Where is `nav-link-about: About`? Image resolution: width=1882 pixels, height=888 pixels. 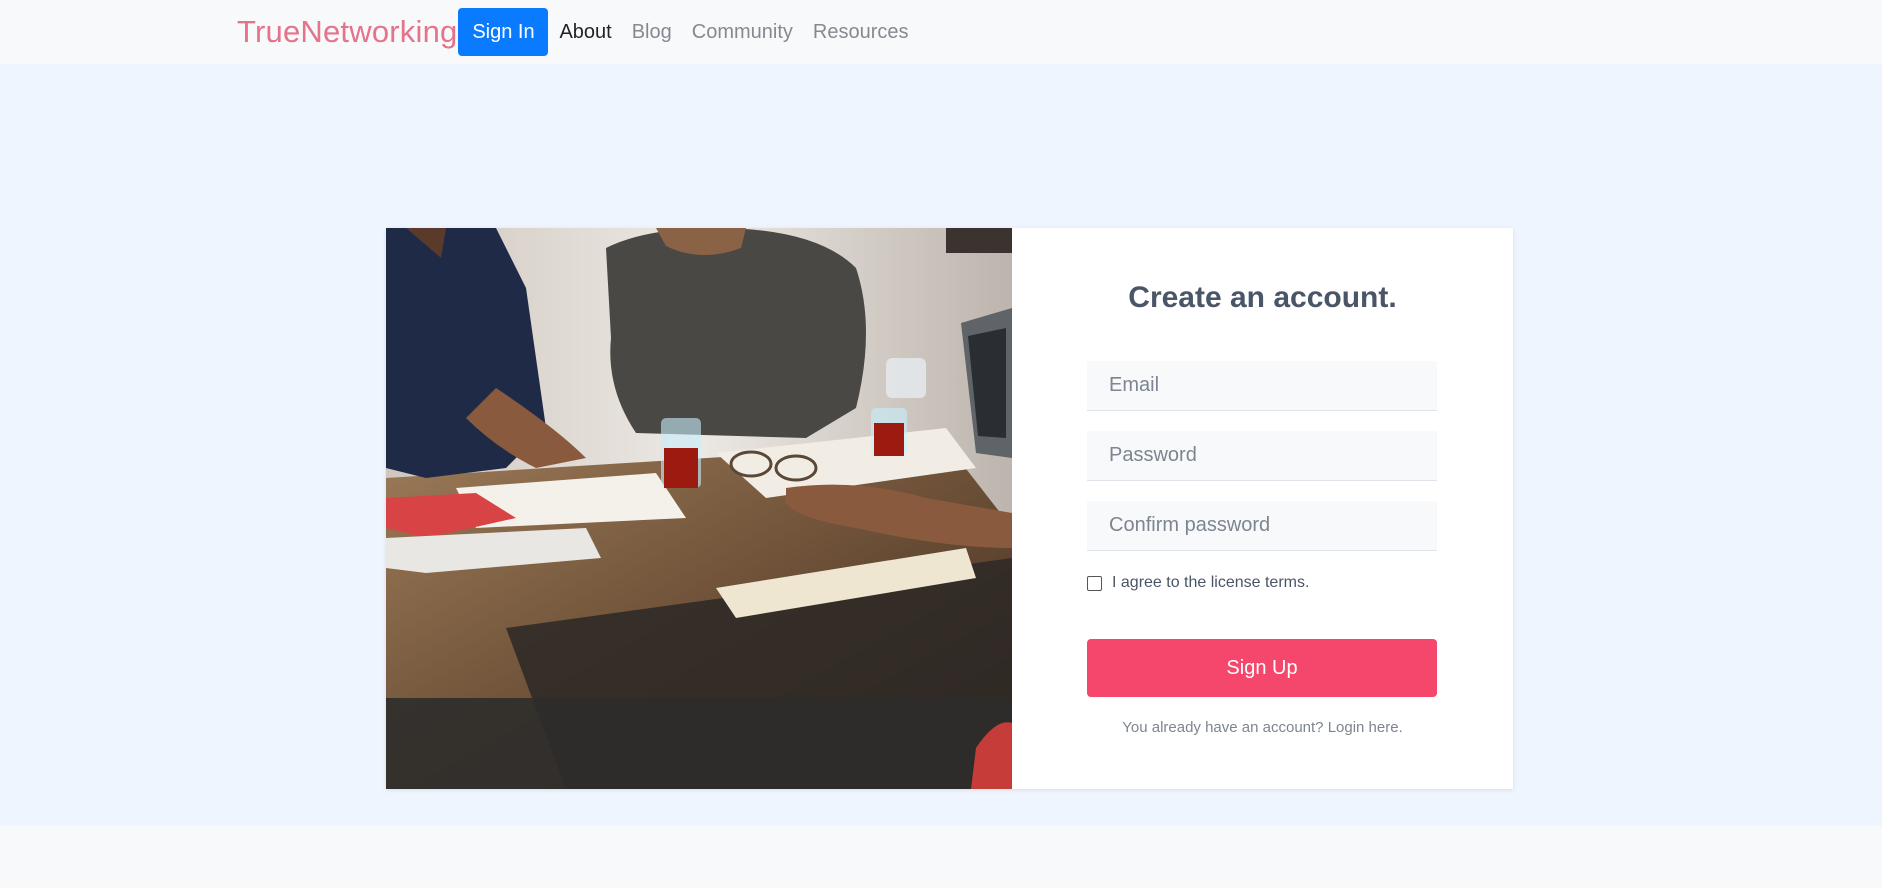 nav-link-about: About is located at coordinates (585, 32).